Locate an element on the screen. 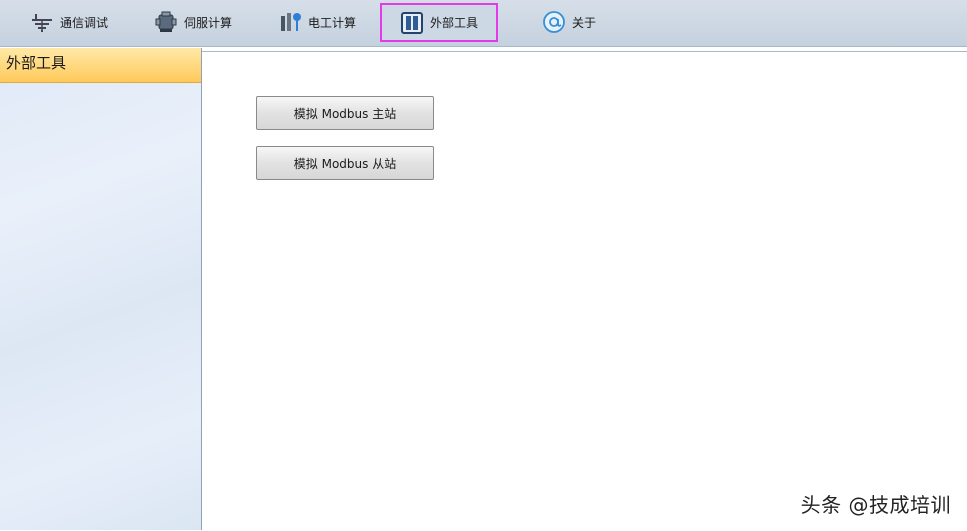  toolbar-item-label: 电工计算 is located at coordinates (332, 22).